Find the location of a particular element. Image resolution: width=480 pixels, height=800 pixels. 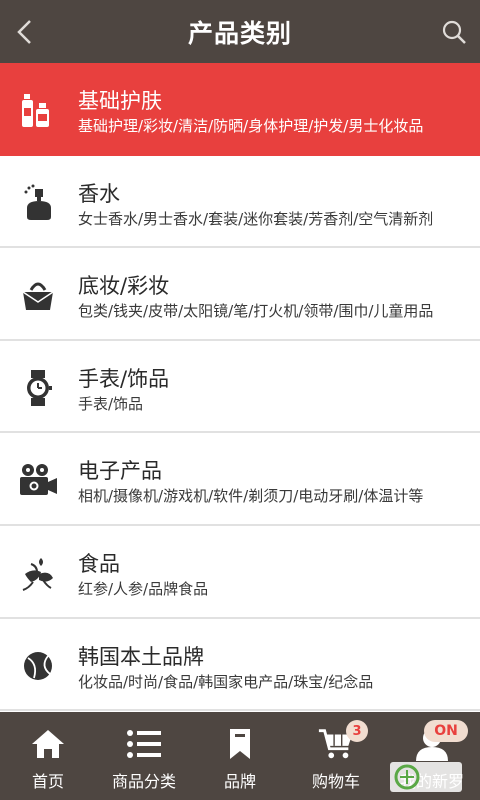

header-bar: 产品类别 is located at coordinates (240, 31).